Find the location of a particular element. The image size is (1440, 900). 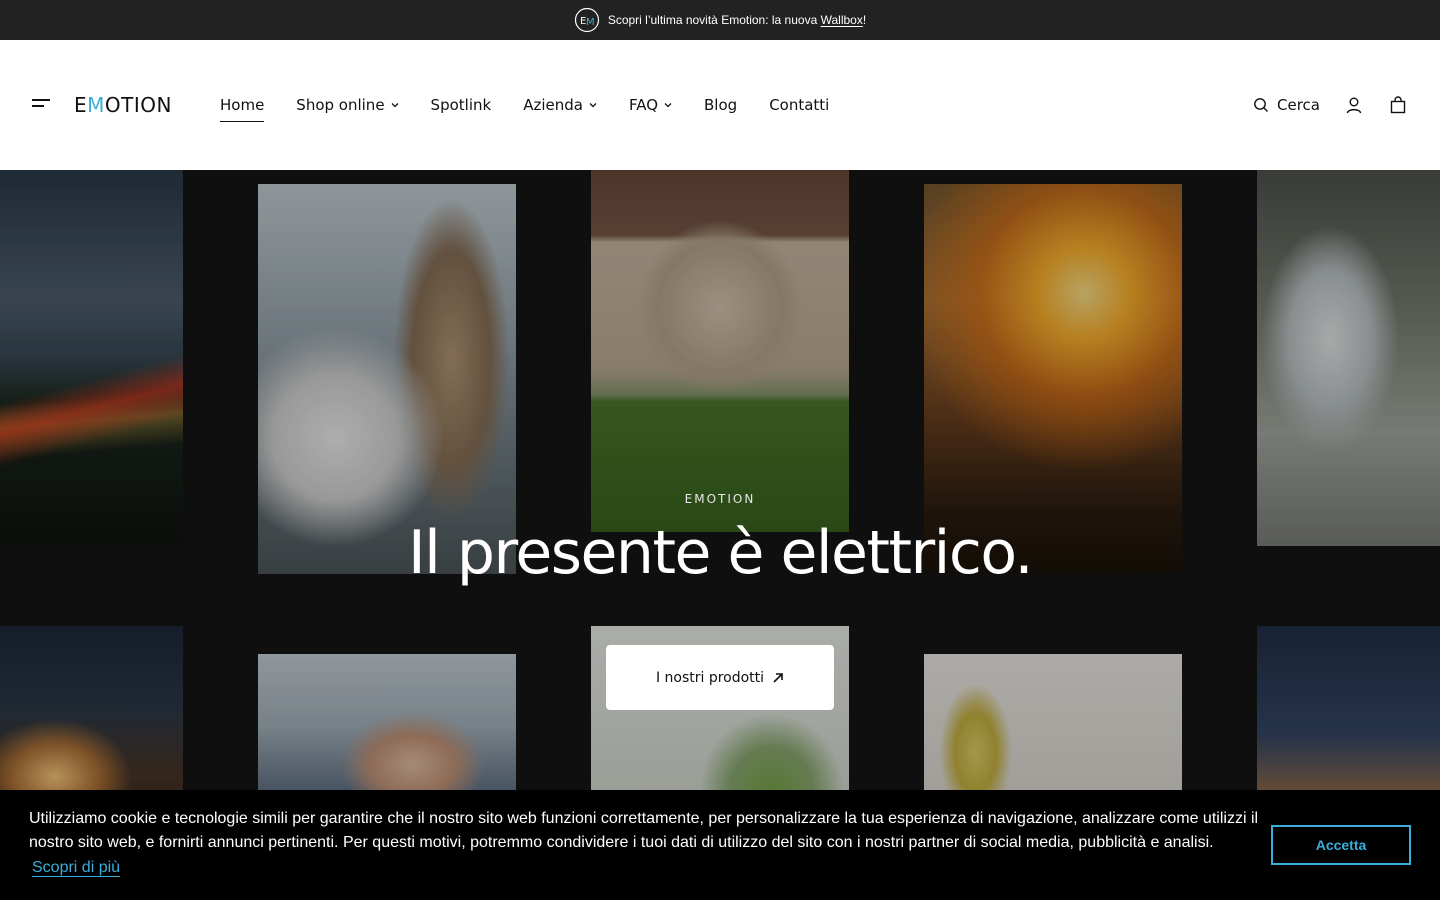

hero-headline: Il presente è elettrico. is located at coordinates (720, 553).